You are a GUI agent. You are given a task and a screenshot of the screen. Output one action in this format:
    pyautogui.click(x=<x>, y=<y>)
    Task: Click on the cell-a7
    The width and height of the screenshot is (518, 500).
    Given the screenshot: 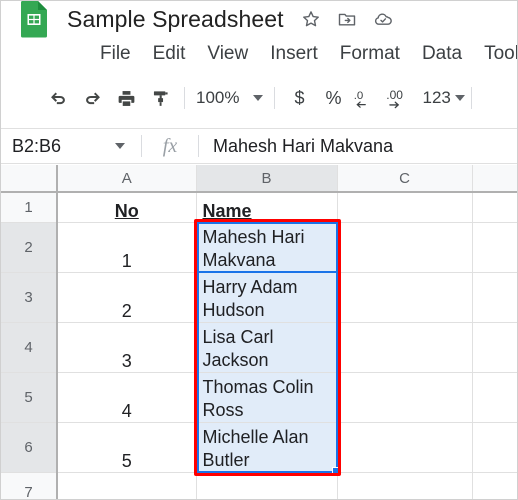 What is the action you would take?
    pyautogui.click(x=127, y=485)
    